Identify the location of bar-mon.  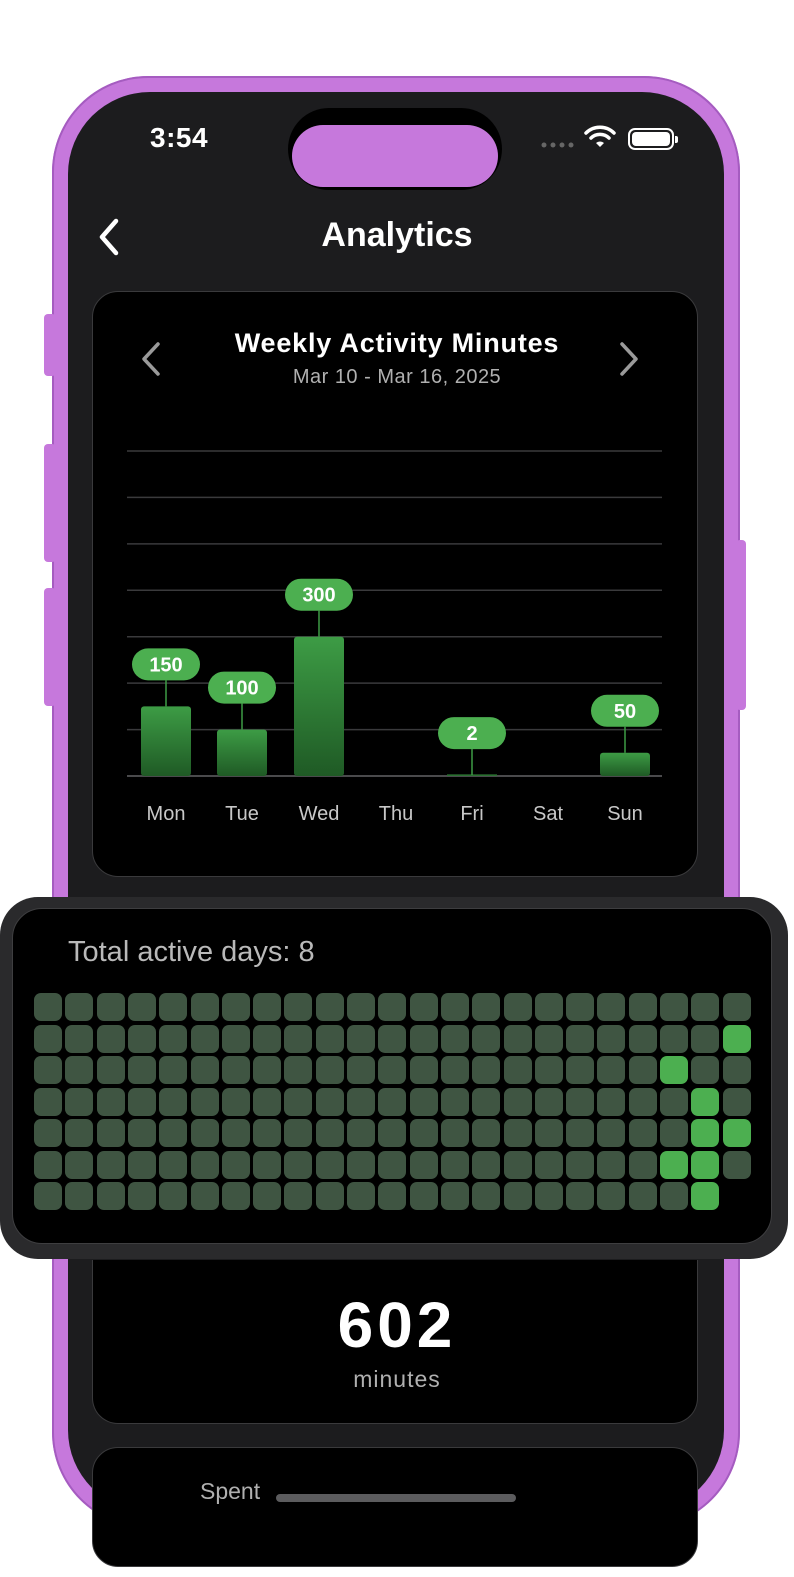
(166, 741).